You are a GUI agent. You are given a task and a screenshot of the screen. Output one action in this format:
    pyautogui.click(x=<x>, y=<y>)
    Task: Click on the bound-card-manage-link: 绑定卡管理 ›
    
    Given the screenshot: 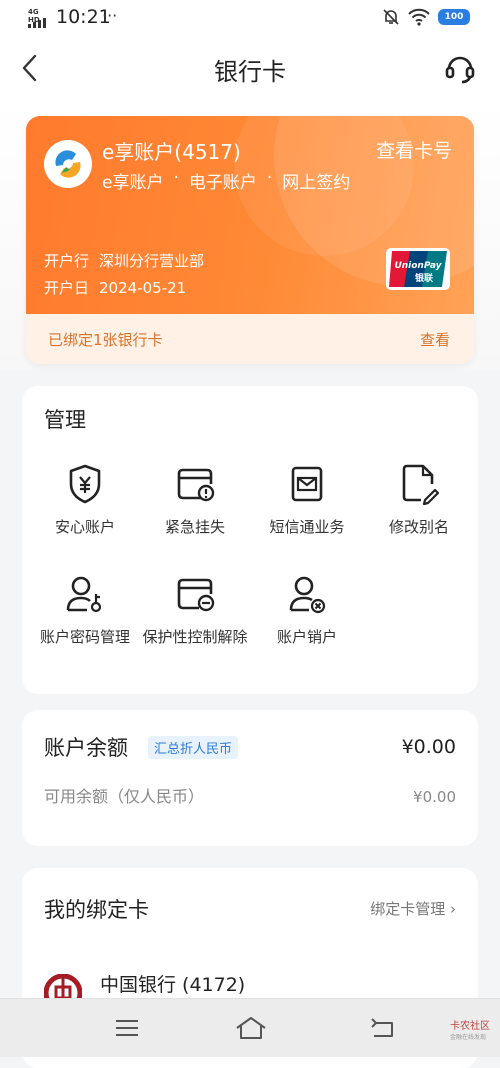 What is the action you would take?
    pyautogui.click(x=413, y=908)
    